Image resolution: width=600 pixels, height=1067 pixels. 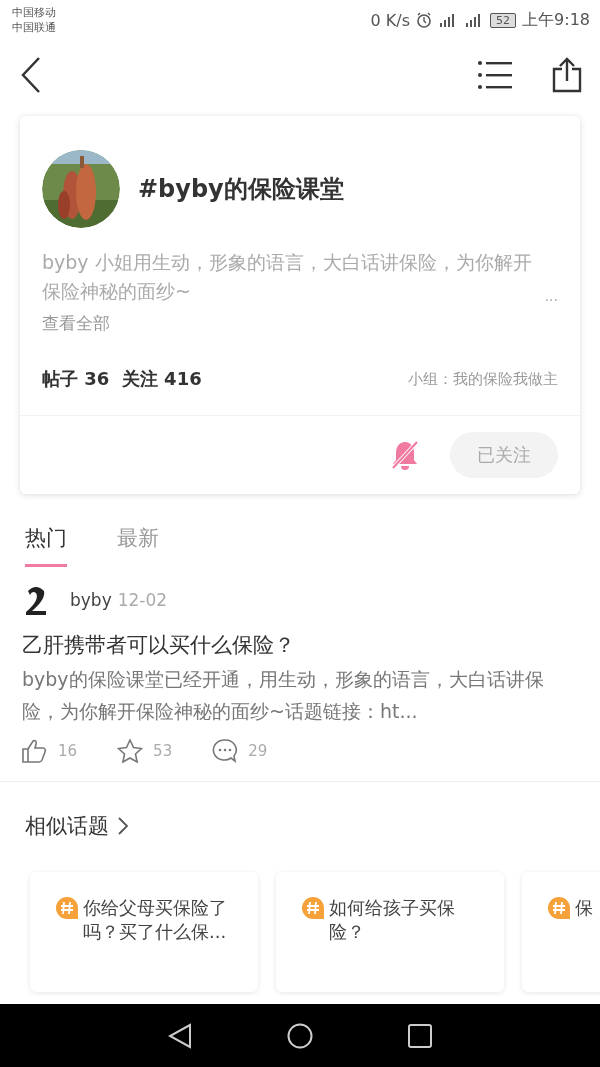 What do you see at coordinates (34, 12) in the screenshot?
I see `carrier-name: 中国移动` at bounding box center [34, 12].